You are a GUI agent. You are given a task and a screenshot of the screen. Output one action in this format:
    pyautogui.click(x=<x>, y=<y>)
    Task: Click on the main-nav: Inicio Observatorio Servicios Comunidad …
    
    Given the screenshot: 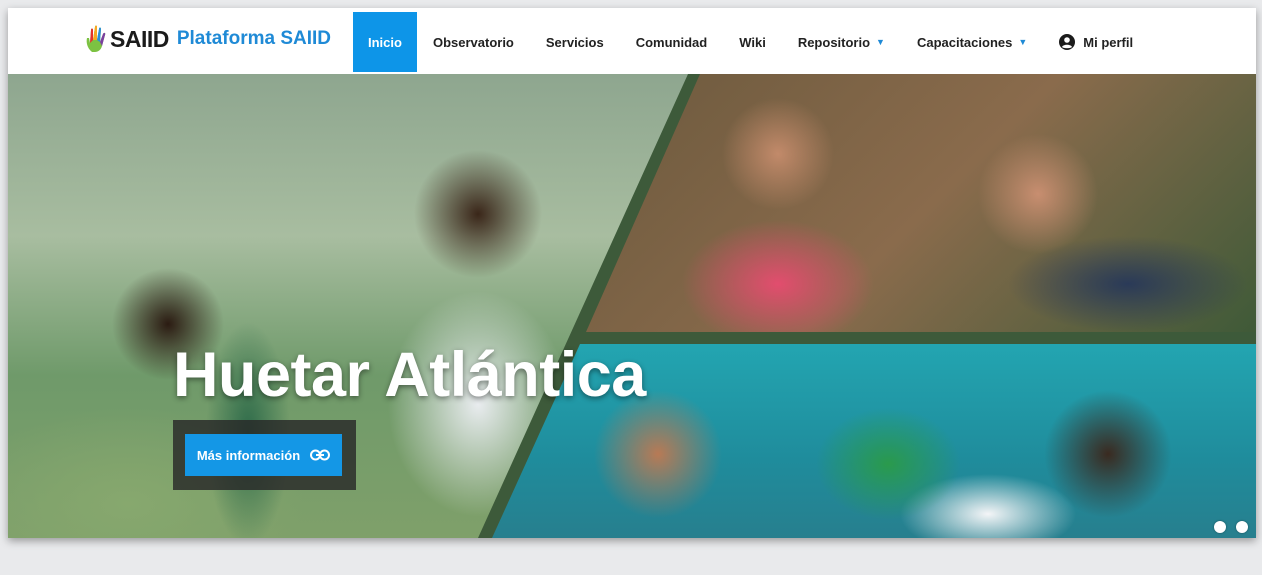 What is the action you would take?
    pyautogui.click(x=751, y=42)
    